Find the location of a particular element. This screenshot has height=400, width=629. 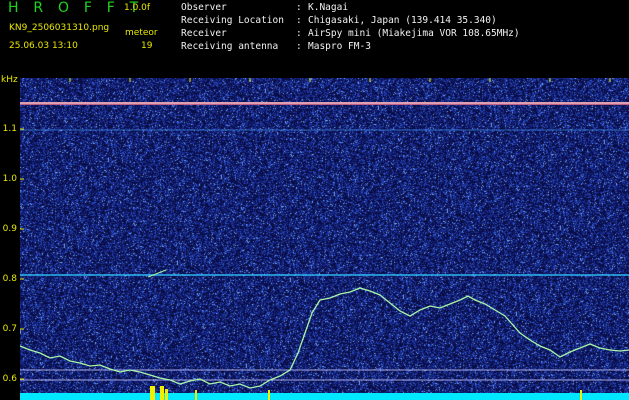

info-key: Observer is located at coordinates (204, 7).